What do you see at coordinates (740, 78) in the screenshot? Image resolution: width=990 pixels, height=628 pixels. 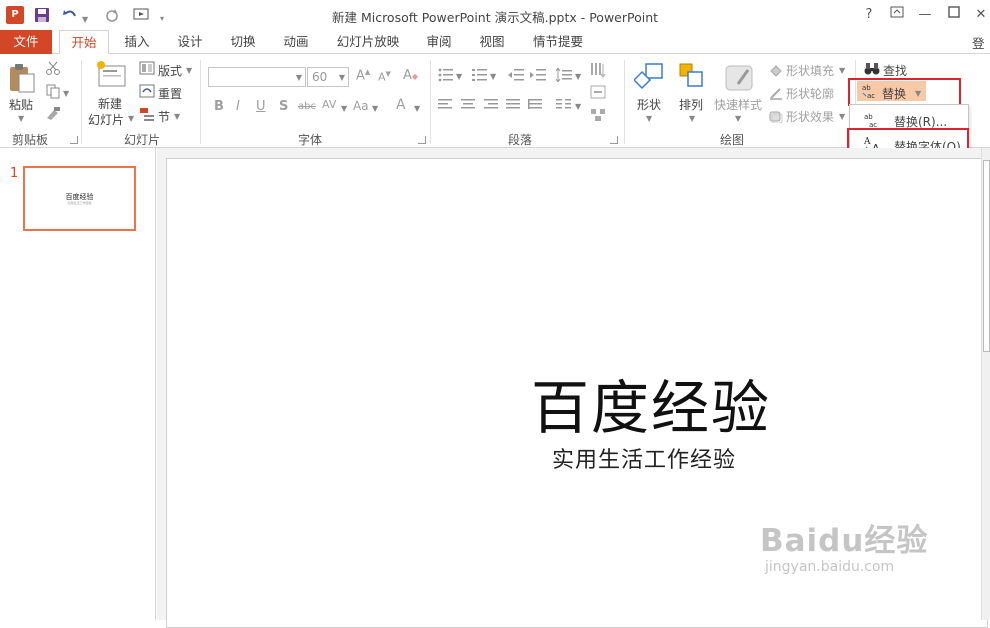 I see `quick-styles-icon` at bounding box center [740, 78].